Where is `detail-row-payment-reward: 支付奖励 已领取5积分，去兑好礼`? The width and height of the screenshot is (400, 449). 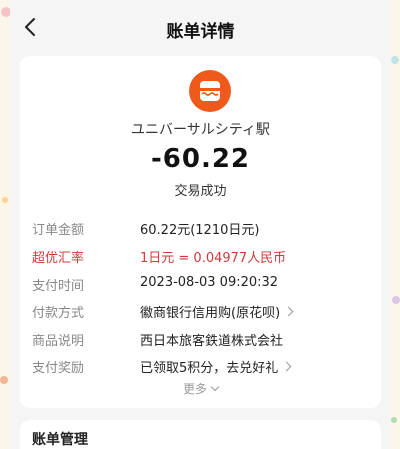 detail-row-payment-reward: 支付奖励 已领取5积分，去兑好礼 is located at coordinates (200, 367).